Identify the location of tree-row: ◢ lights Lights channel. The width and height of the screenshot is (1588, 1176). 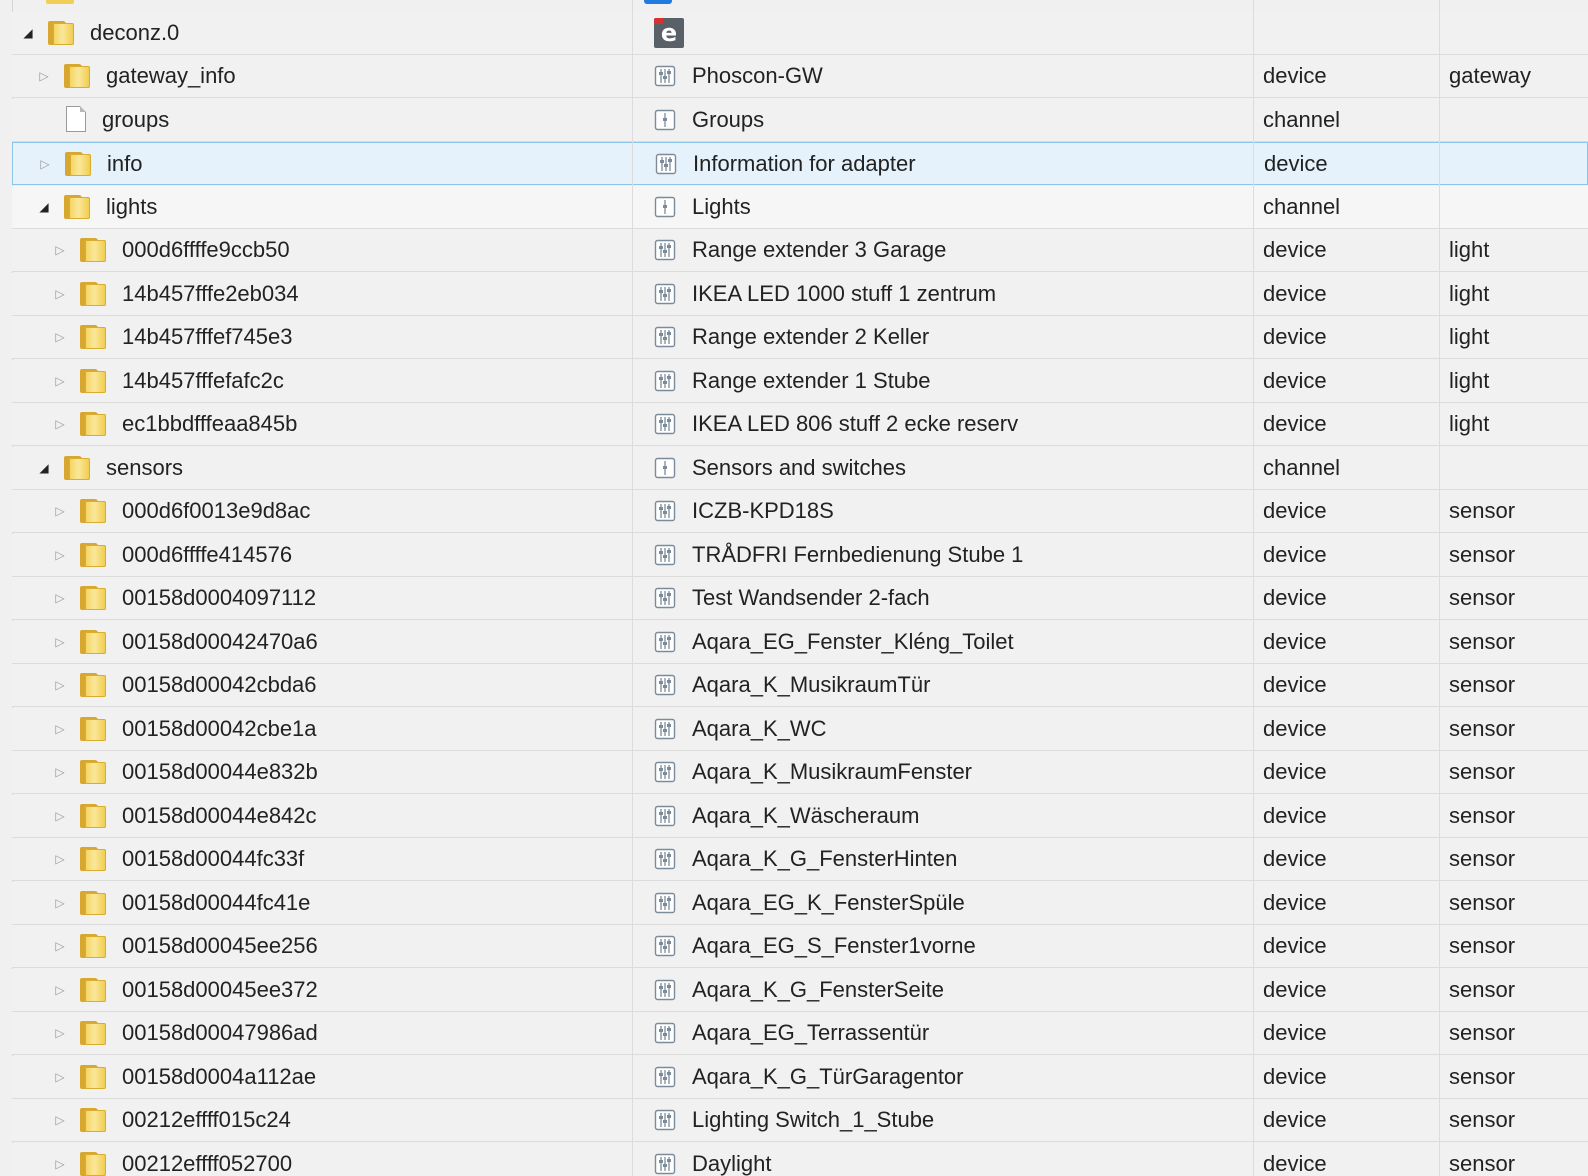
(800, 207).